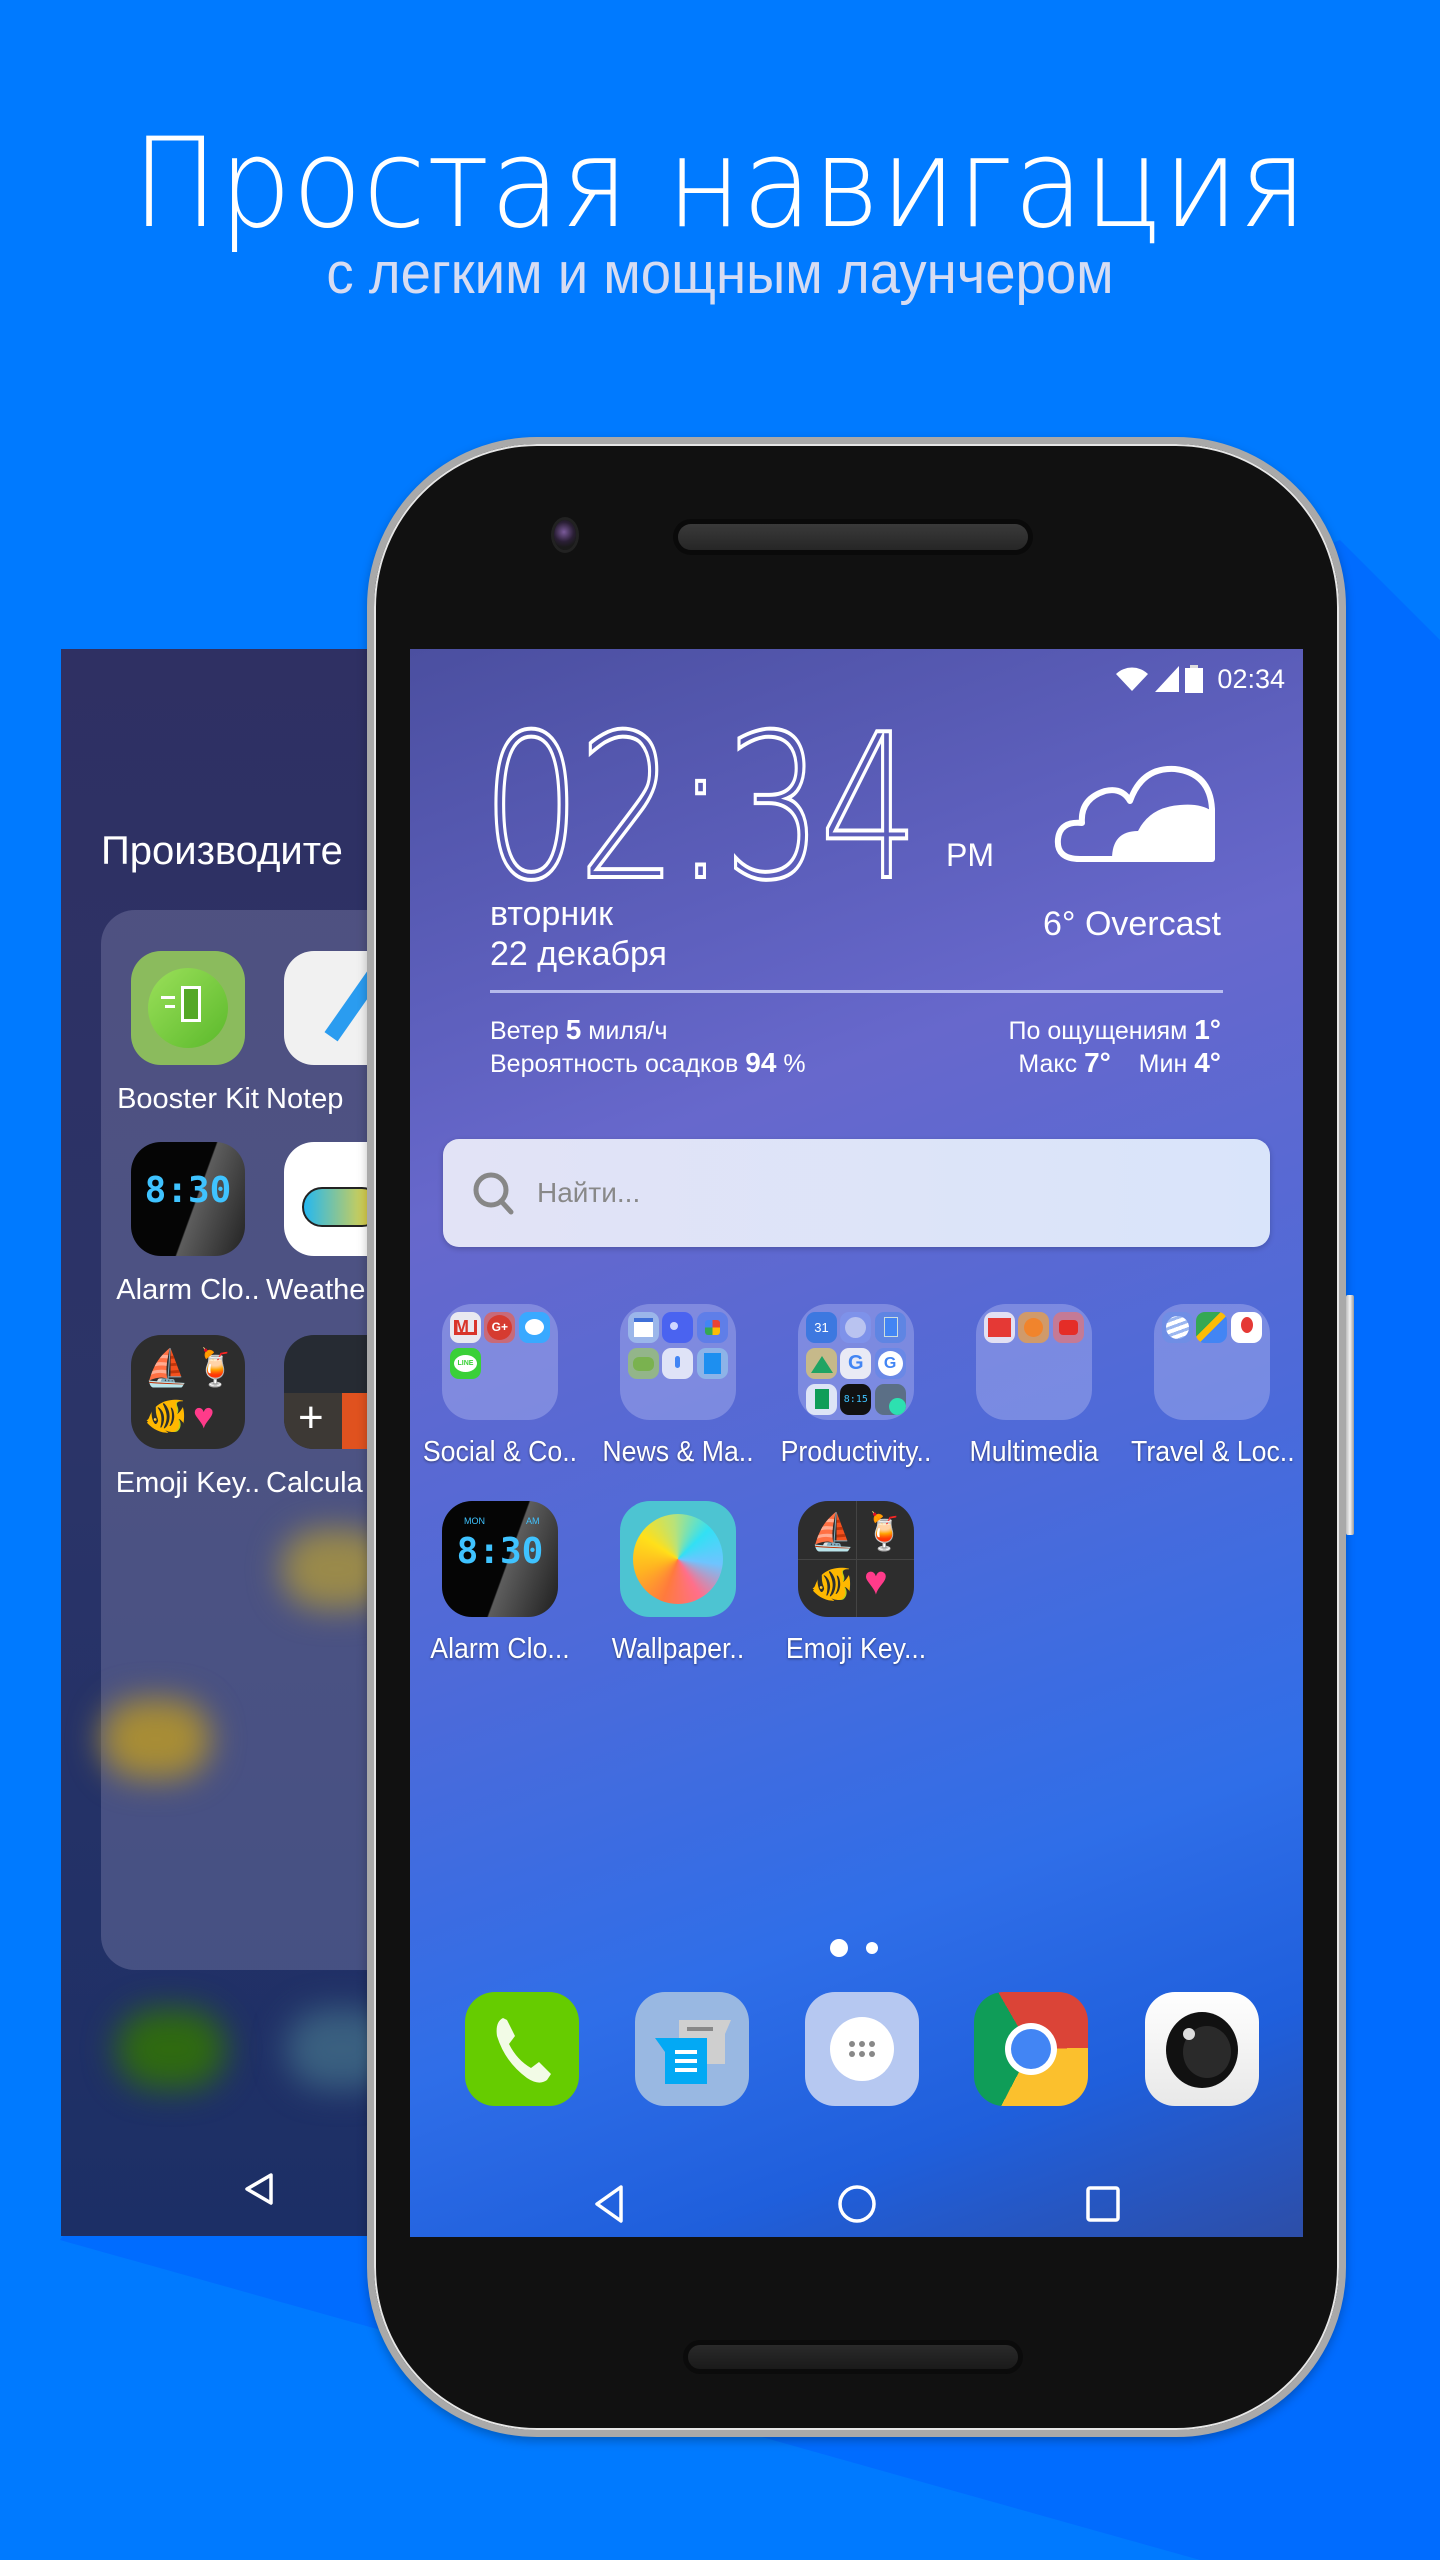  I want to click on places-icon, so click(1246, 1327).